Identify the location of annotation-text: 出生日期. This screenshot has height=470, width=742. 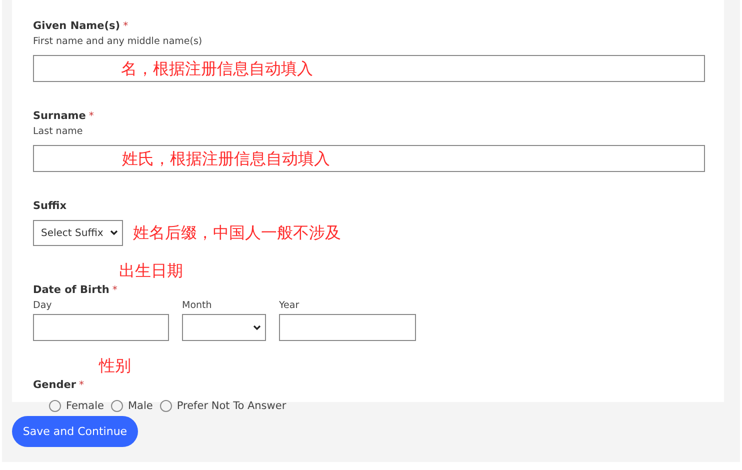
(151, 271).